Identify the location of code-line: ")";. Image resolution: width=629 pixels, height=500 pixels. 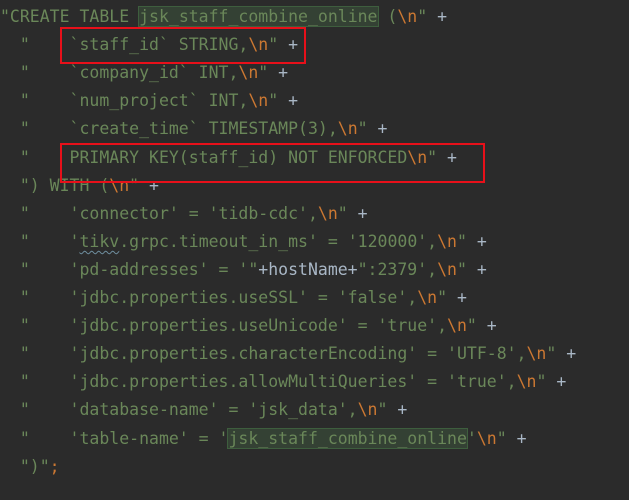
(30, 467).